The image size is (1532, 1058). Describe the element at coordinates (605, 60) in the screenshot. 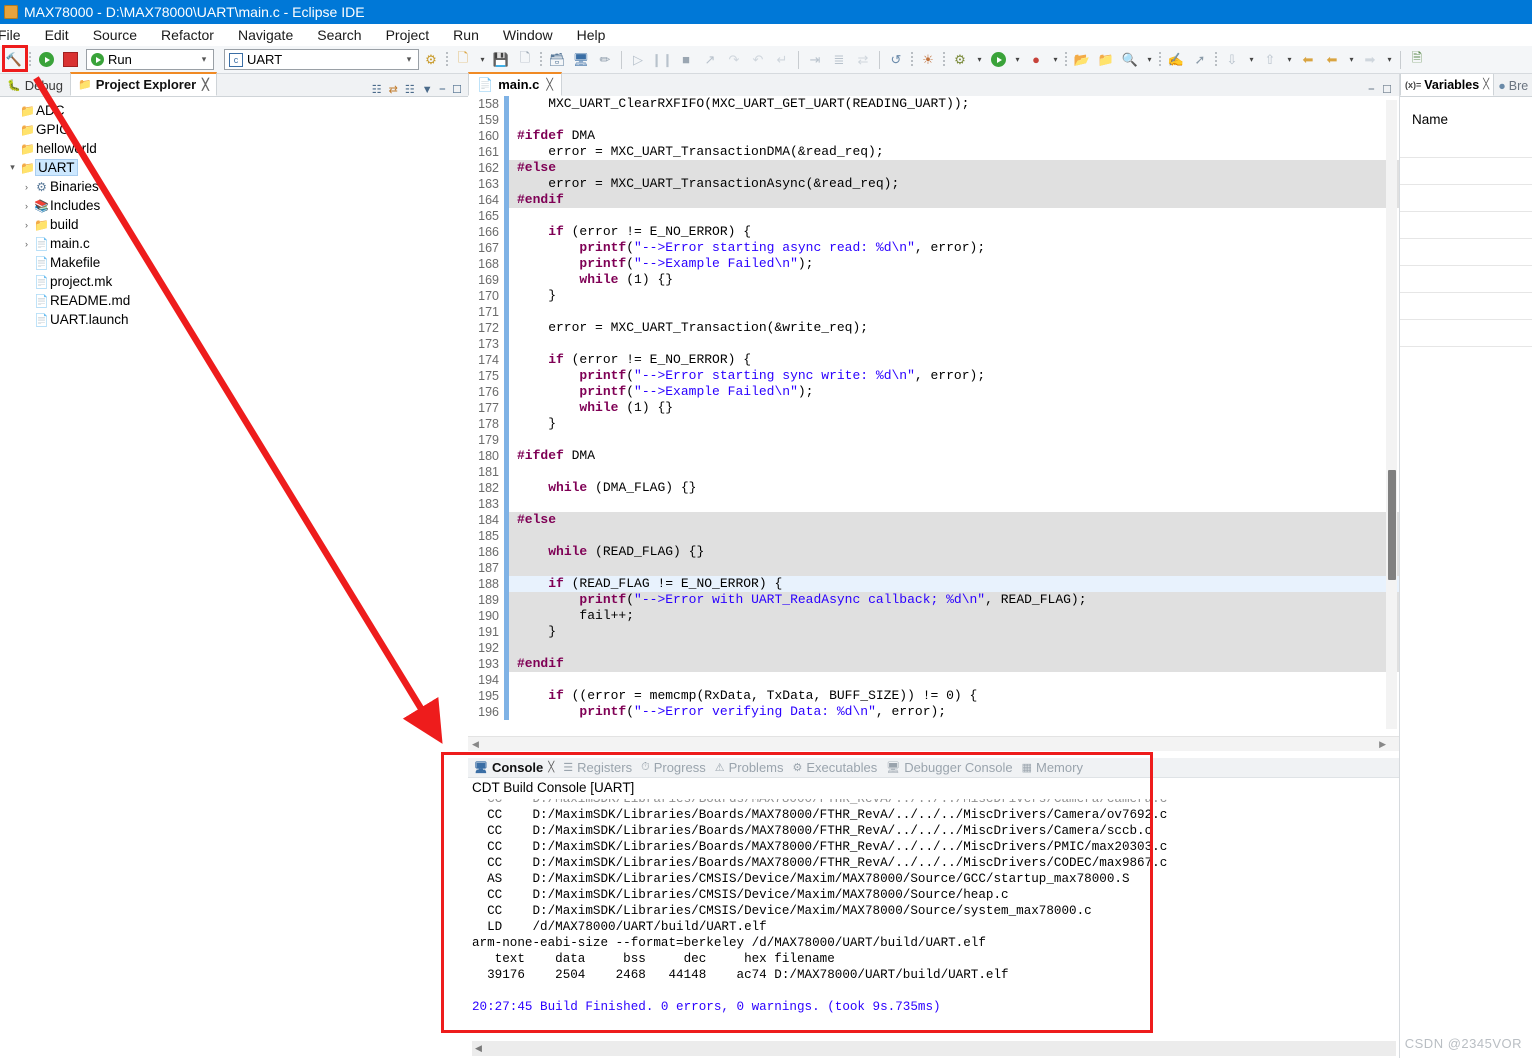

I see `skip-breakpoints-icon: ✏` at that location.